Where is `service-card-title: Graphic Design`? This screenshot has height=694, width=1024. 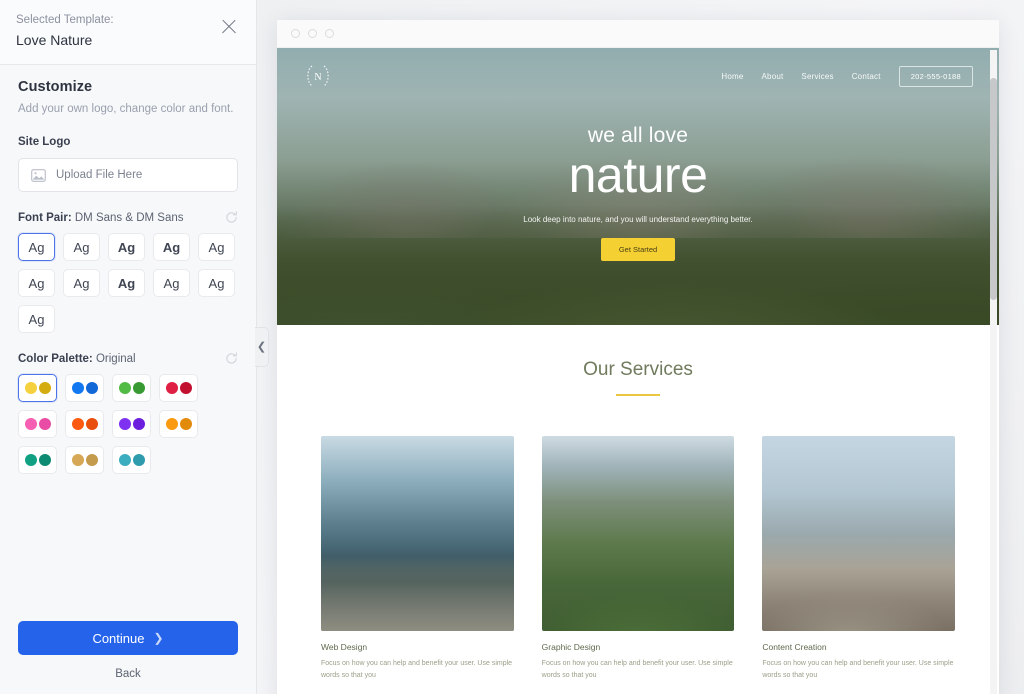 service-card-title: Graphic Design is located at coordinates (571, 647).